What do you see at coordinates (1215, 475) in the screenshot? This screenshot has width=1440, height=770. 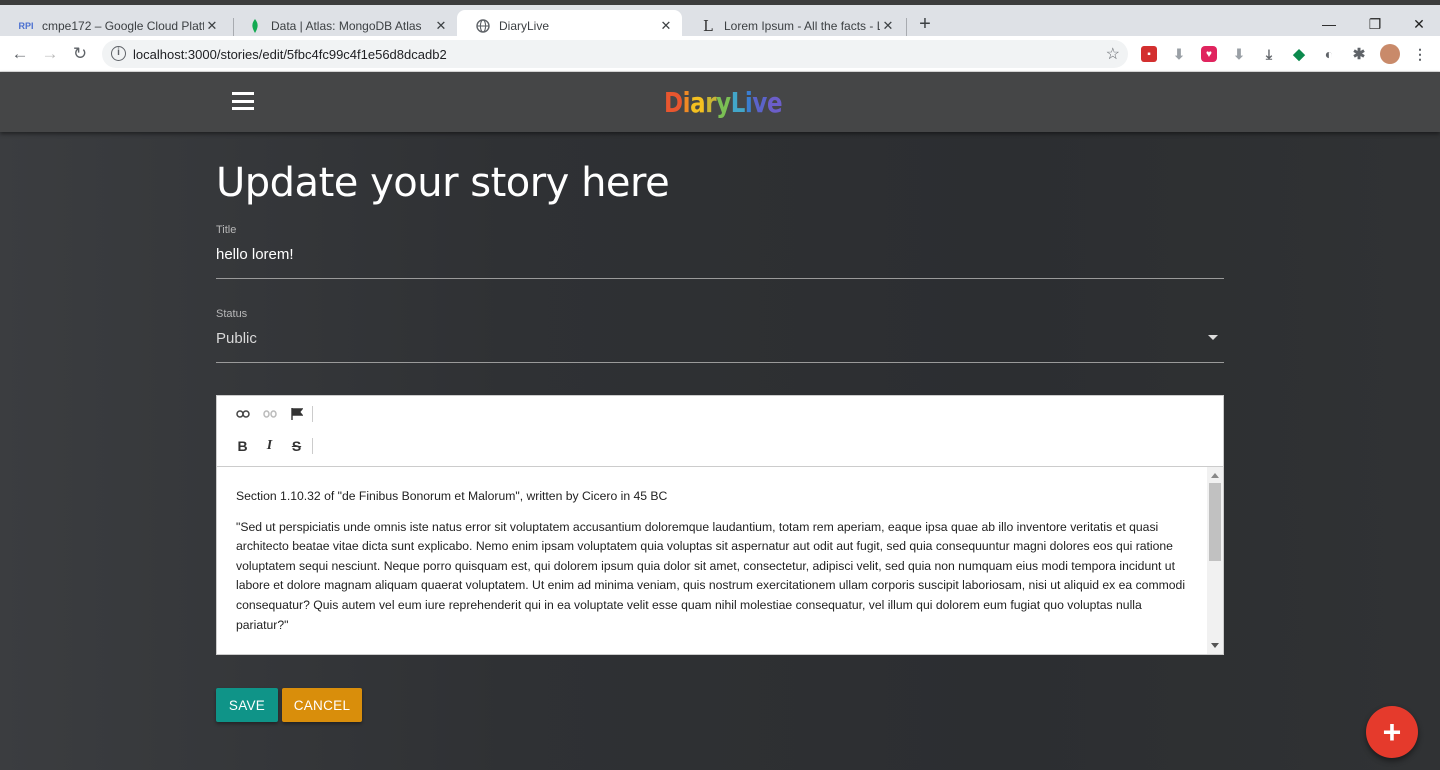 I see `scroll-up-arrow-icon` at bounding box center [1215, 475].